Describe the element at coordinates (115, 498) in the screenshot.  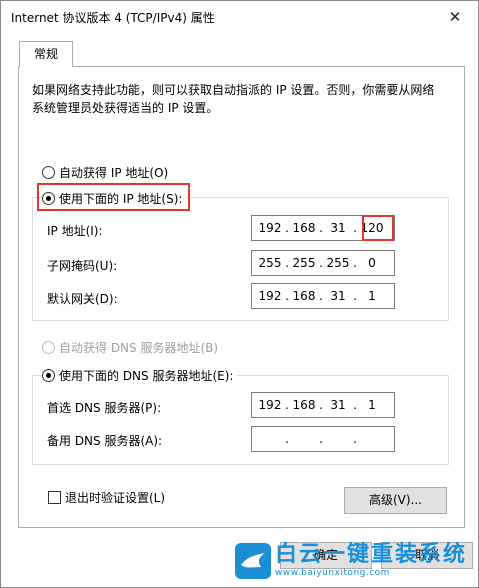
I see `validate-label: 退出时验证设置(L)` at that location.